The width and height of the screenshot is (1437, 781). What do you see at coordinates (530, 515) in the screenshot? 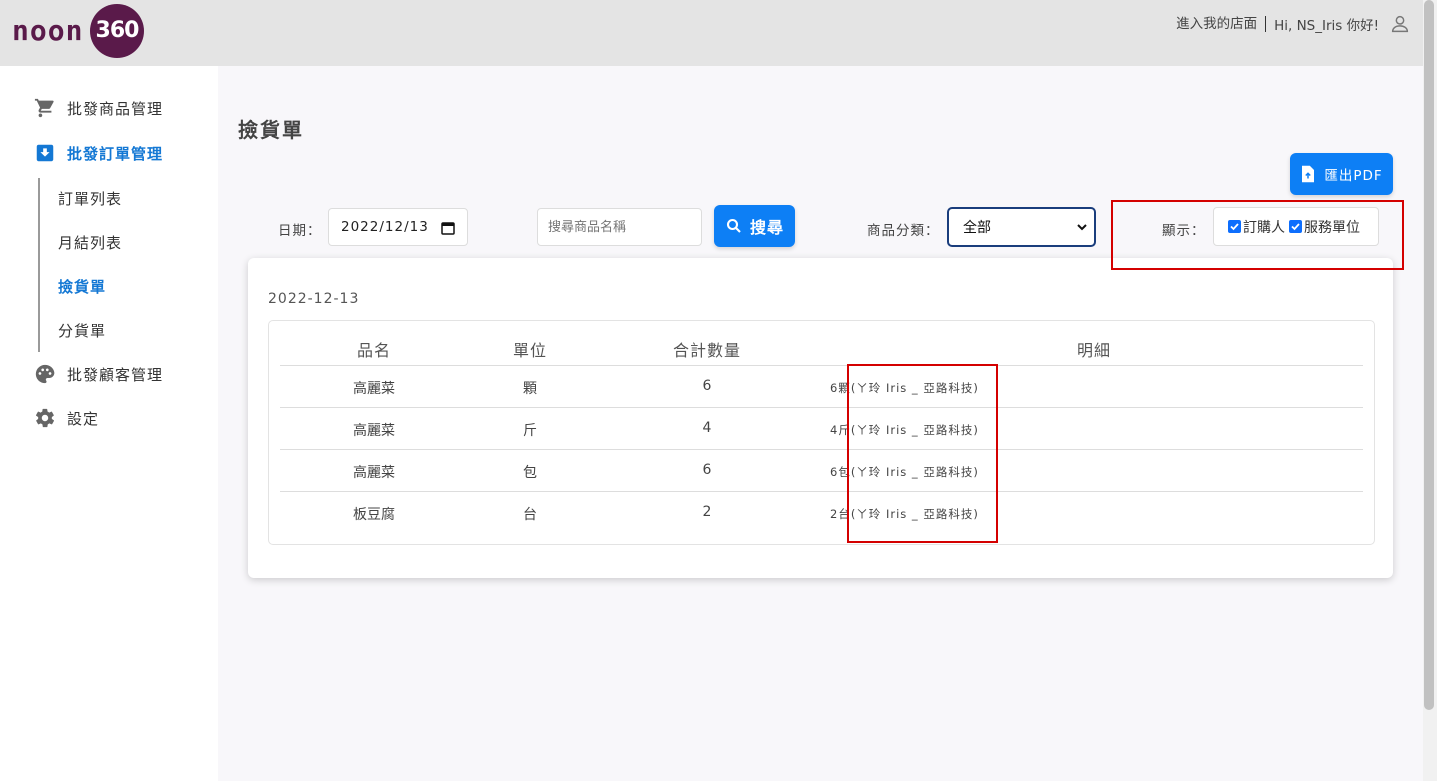
I see `row-4-unit: 台` at bounding box center [530, 515].